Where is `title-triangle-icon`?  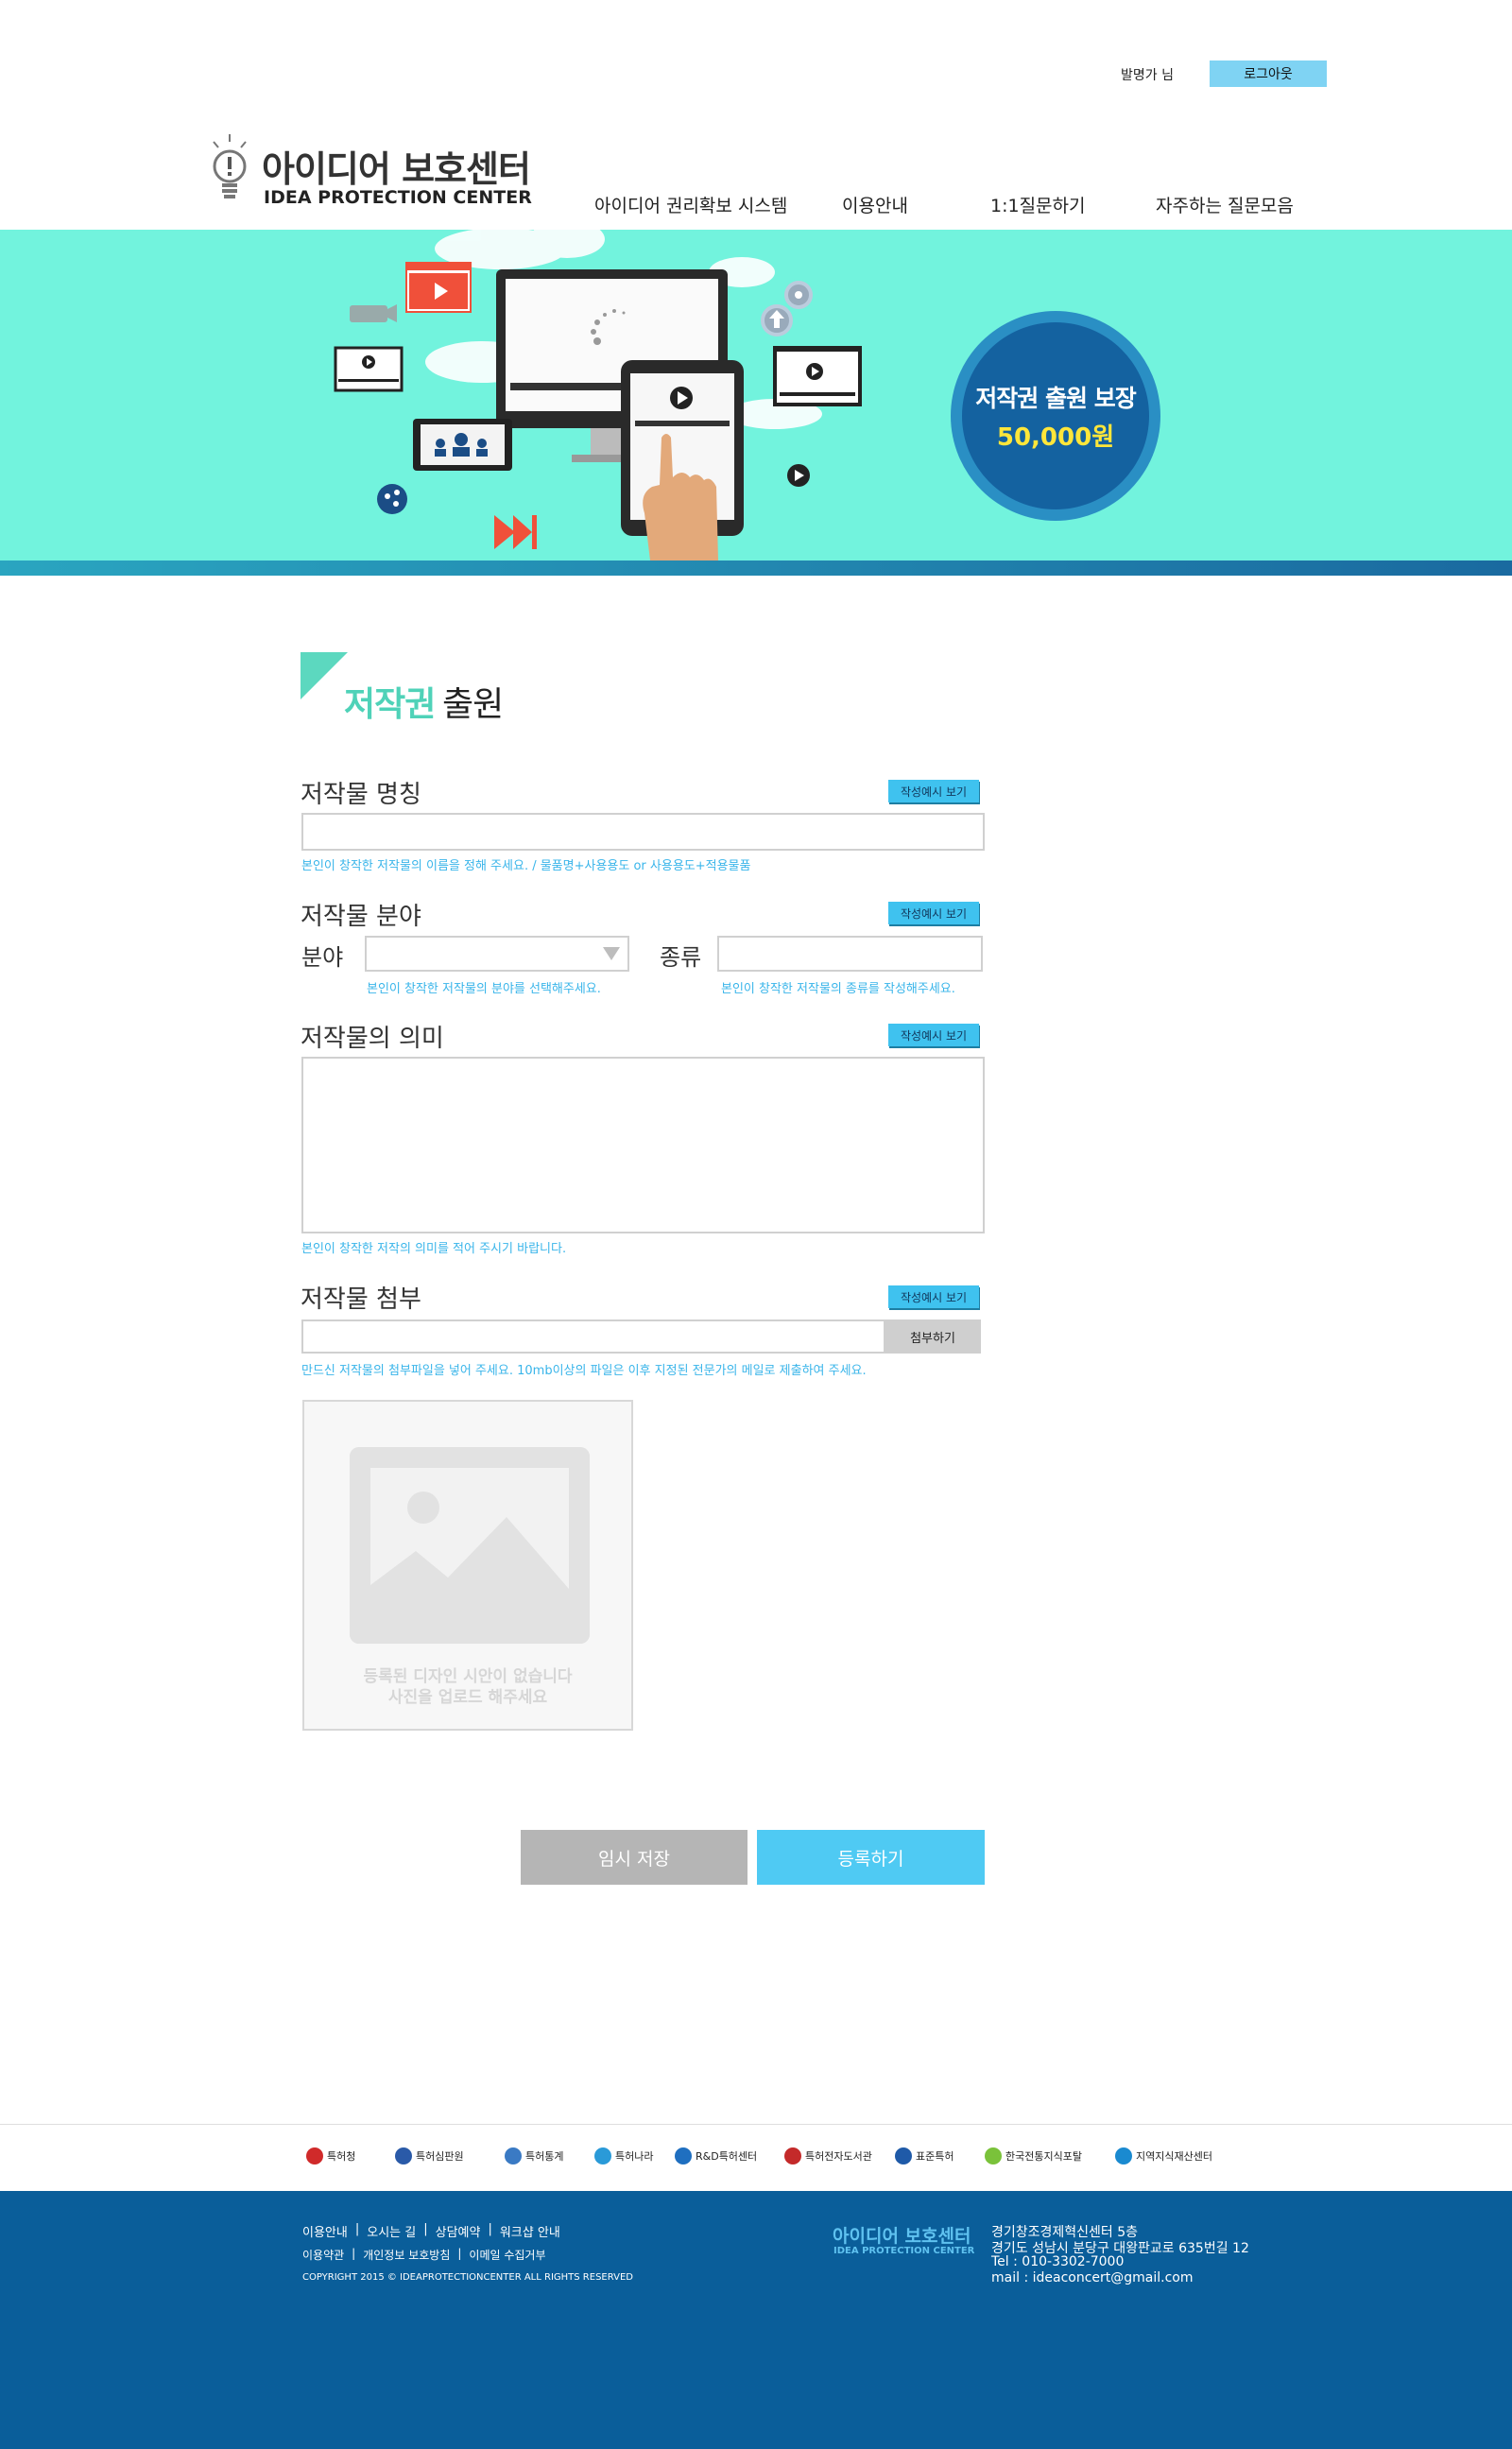 title-triangle-icon is located at coordinates (324, 675).